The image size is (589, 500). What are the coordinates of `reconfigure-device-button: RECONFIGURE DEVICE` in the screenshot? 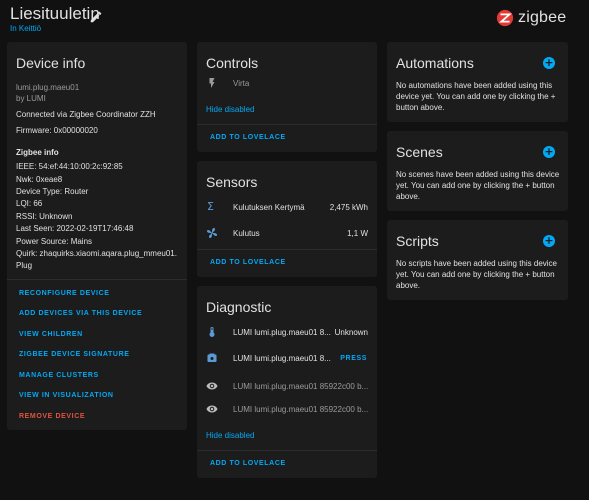 It's located at (64, 293).